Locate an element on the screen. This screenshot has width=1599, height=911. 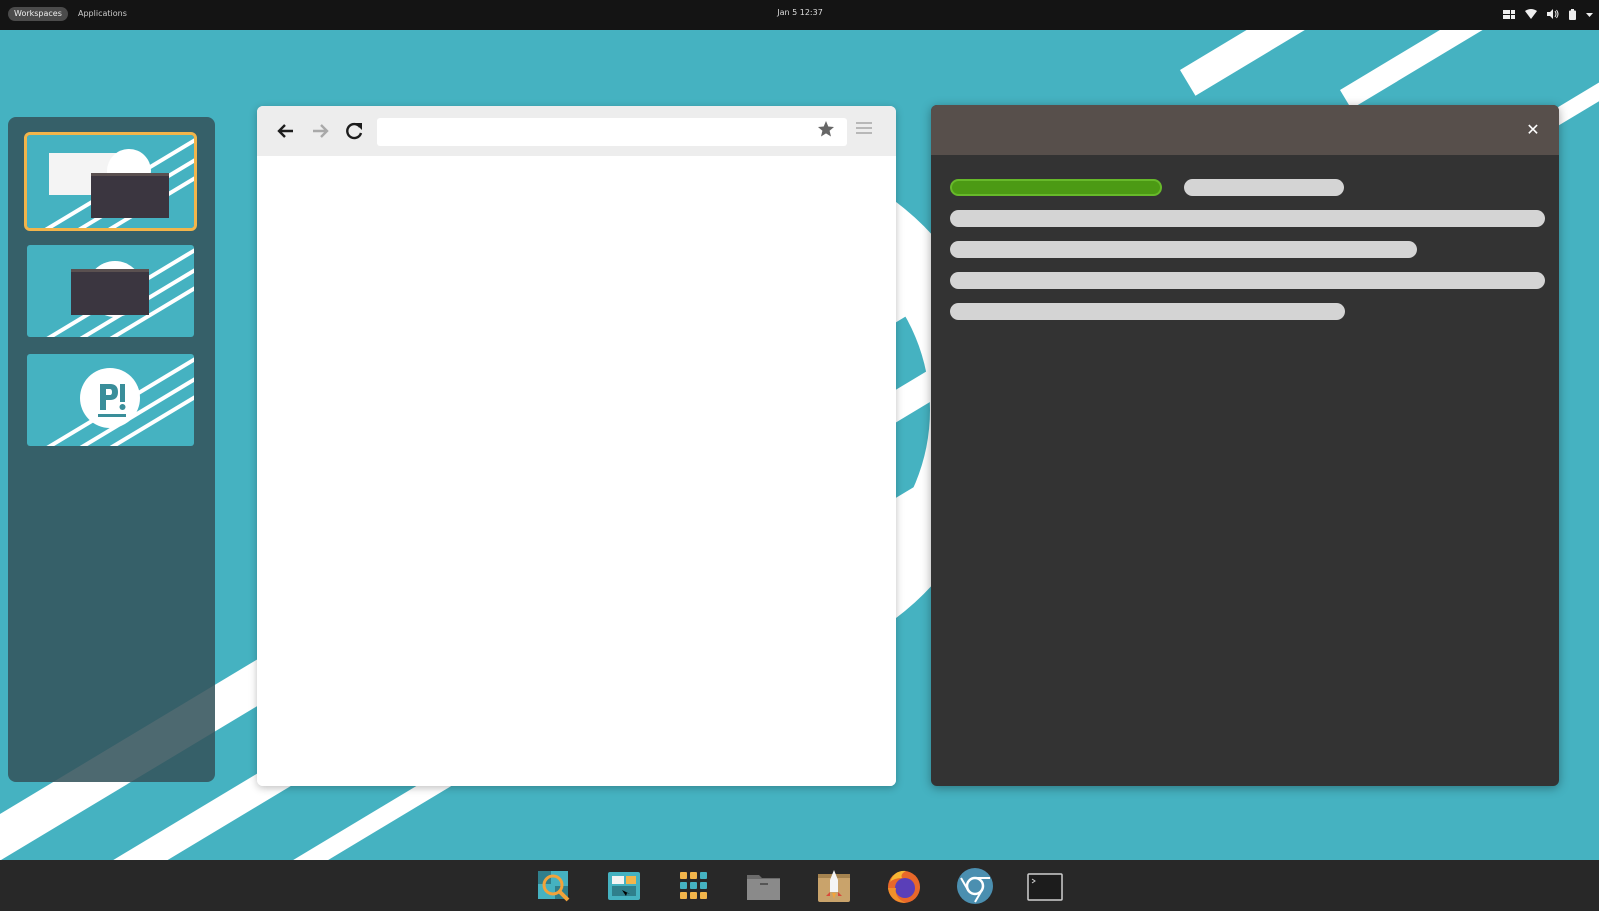
files-icon is located at coordinates (764, 886).